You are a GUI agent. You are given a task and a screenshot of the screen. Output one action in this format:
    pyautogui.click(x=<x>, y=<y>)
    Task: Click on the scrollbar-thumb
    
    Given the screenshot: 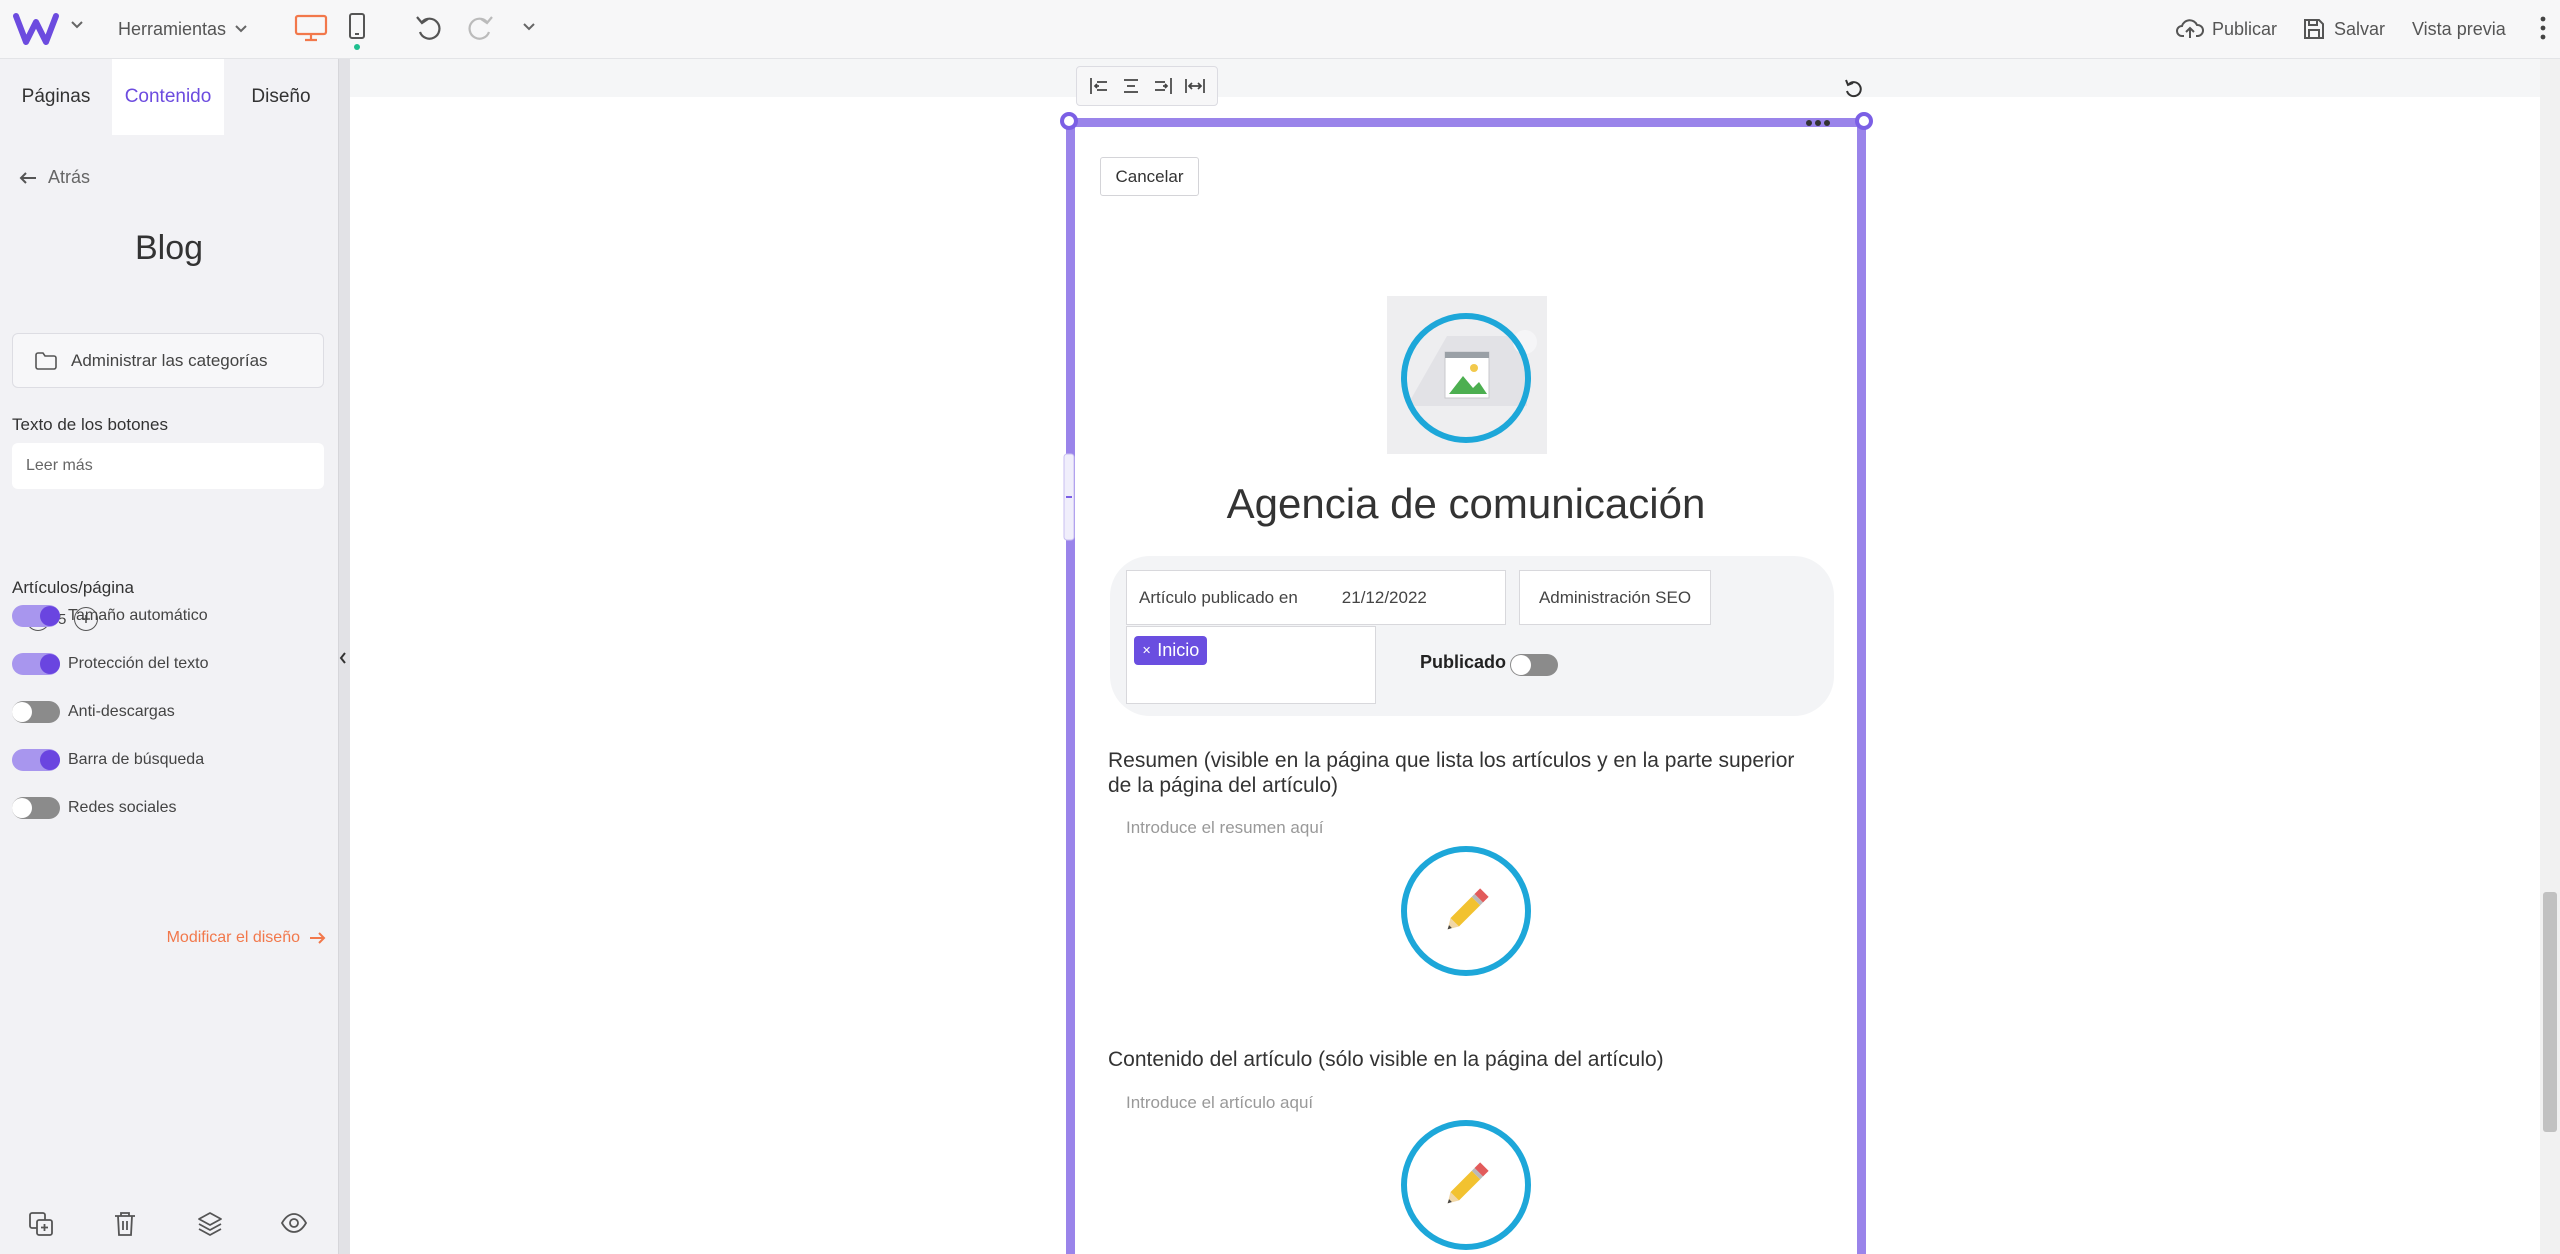 What is the action you would take?
    pyautogui.click(x=2550, y=1012)
    